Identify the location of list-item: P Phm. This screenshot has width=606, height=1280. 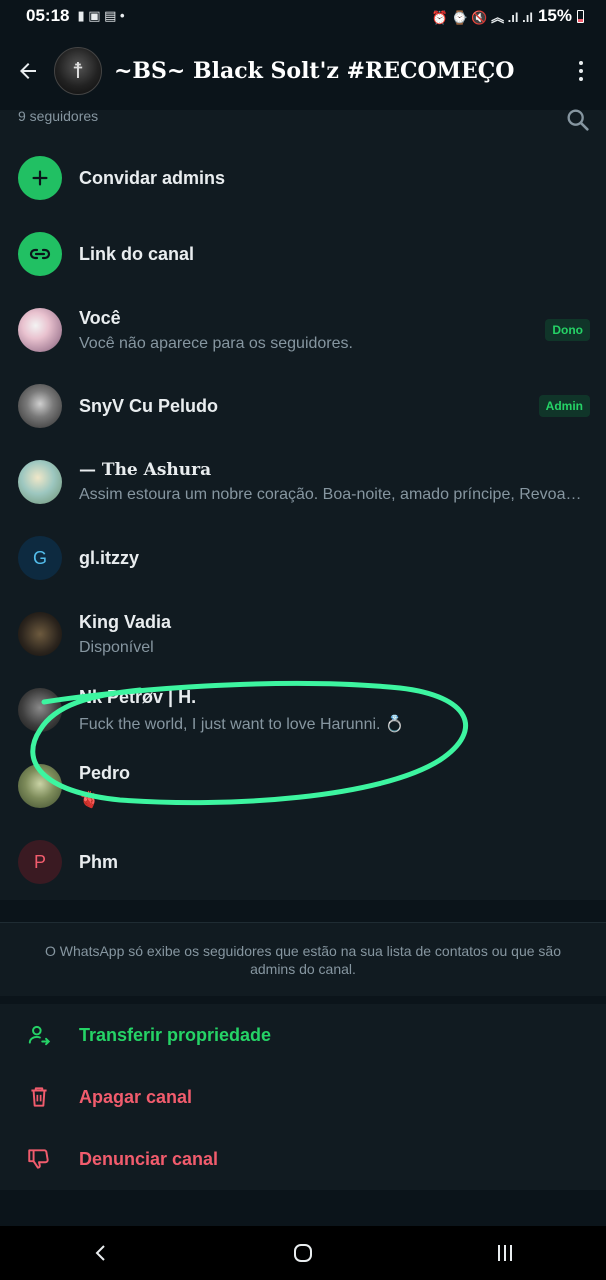
(303, 862).